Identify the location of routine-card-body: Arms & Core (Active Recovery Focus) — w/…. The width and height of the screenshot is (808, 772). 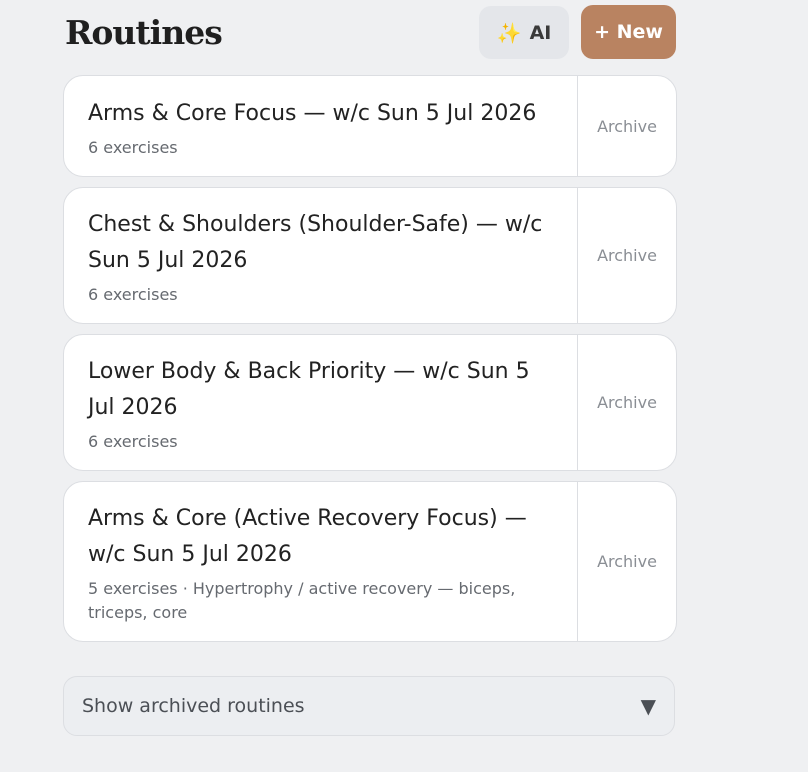
(320, 561).